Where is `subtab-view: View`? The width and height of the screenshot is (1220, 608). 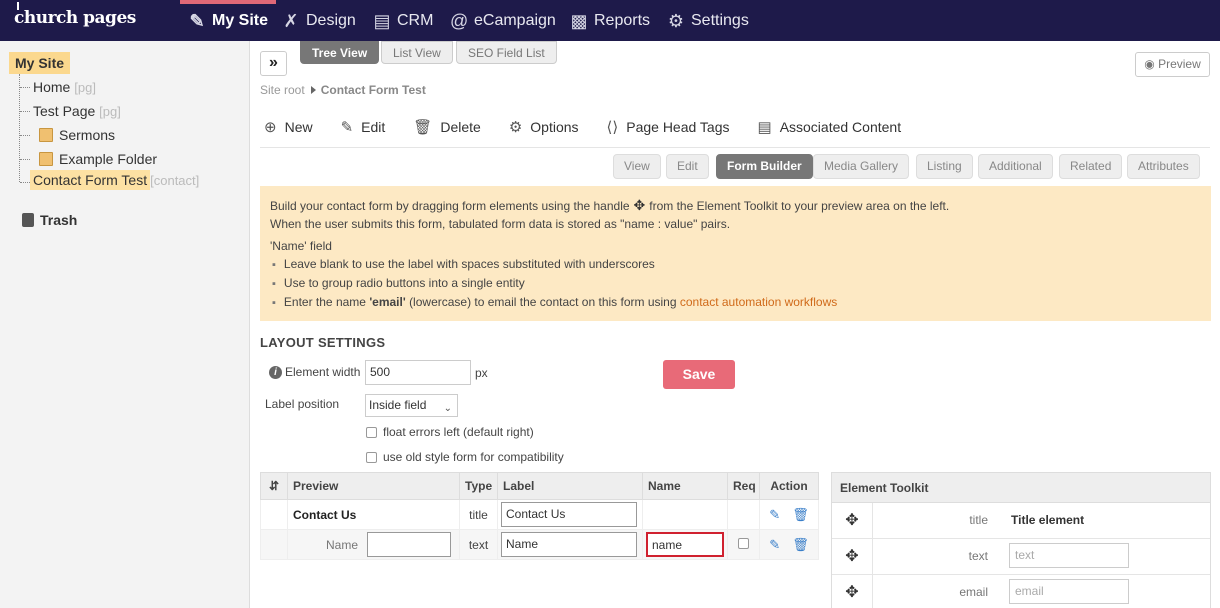 subtab-view: View is located at coordinates (637, 166).